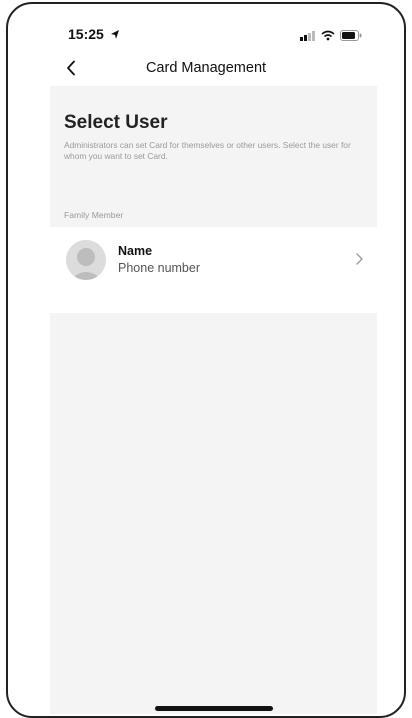 This screenshot has width=412, height=718. Describe the element at coordinates (359, 259) in the screenshot. I see `chevron-right-icon` at that location.